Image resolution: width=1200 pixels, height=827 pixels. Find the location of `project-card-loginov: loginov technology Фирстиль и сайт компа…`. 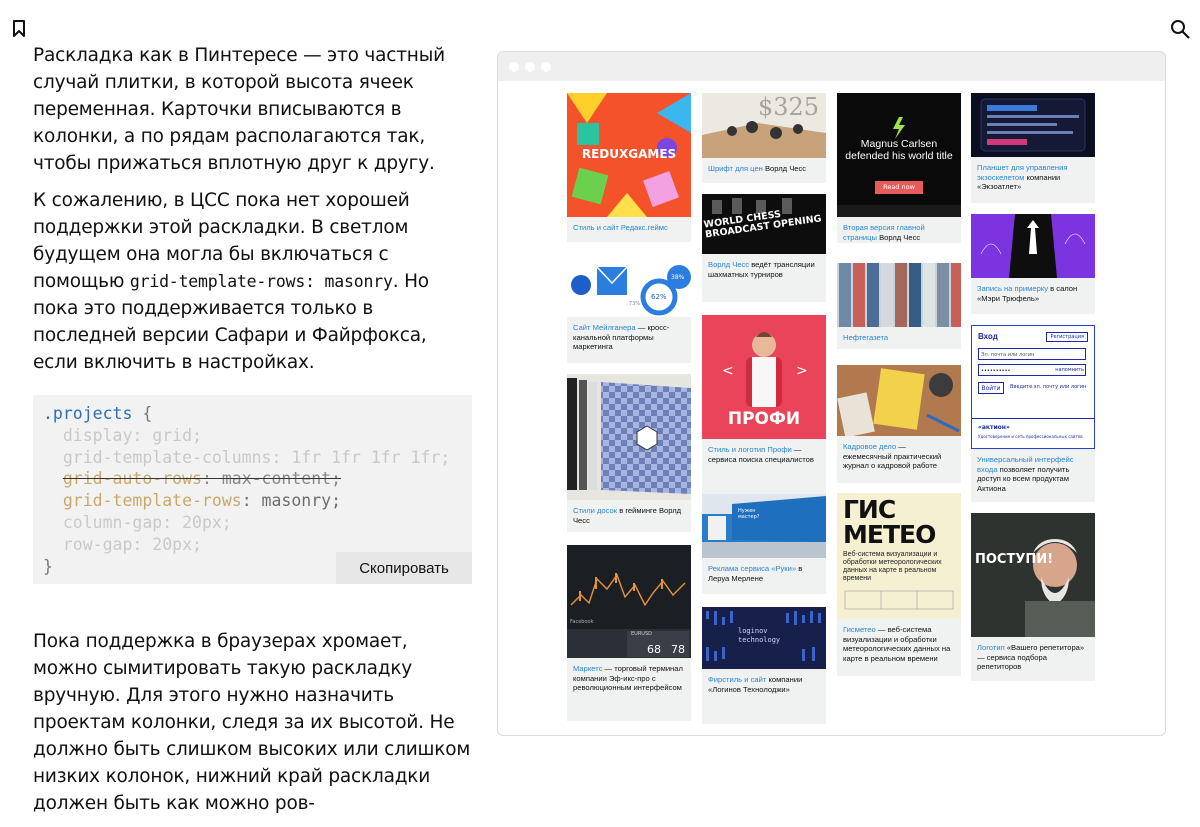

project-card-loginov: loginov technology Фирстиль и сайт компа… is located at coordinates (764, 665).